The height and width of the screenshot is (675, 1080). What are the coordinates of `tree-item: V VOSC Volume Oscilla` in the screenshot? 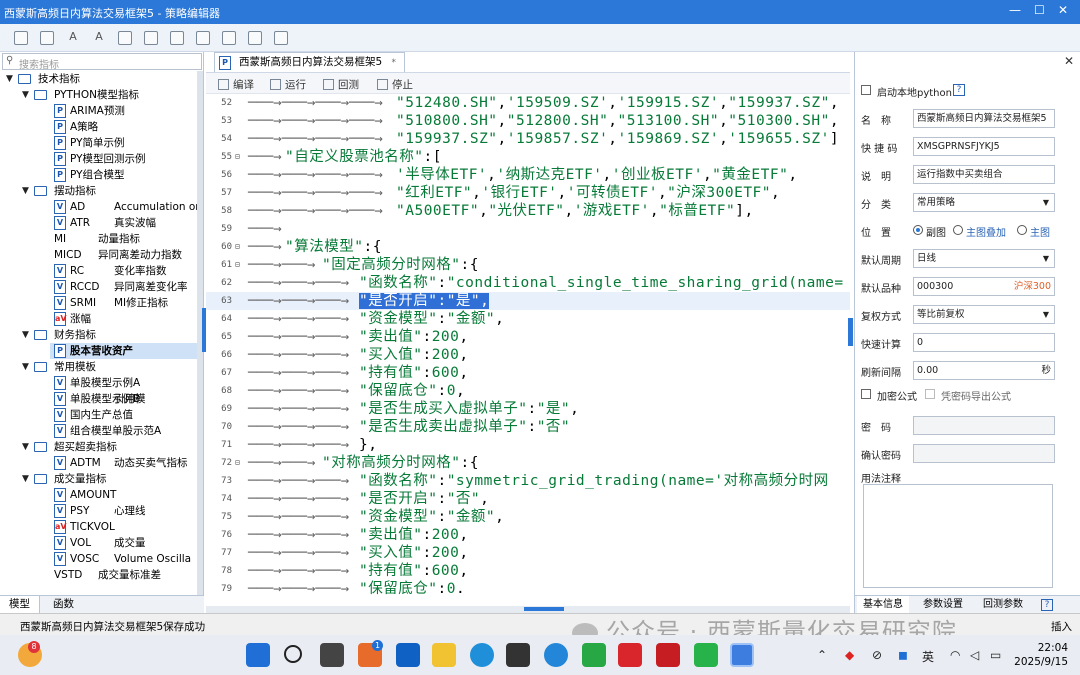 It's located at (99, 559).